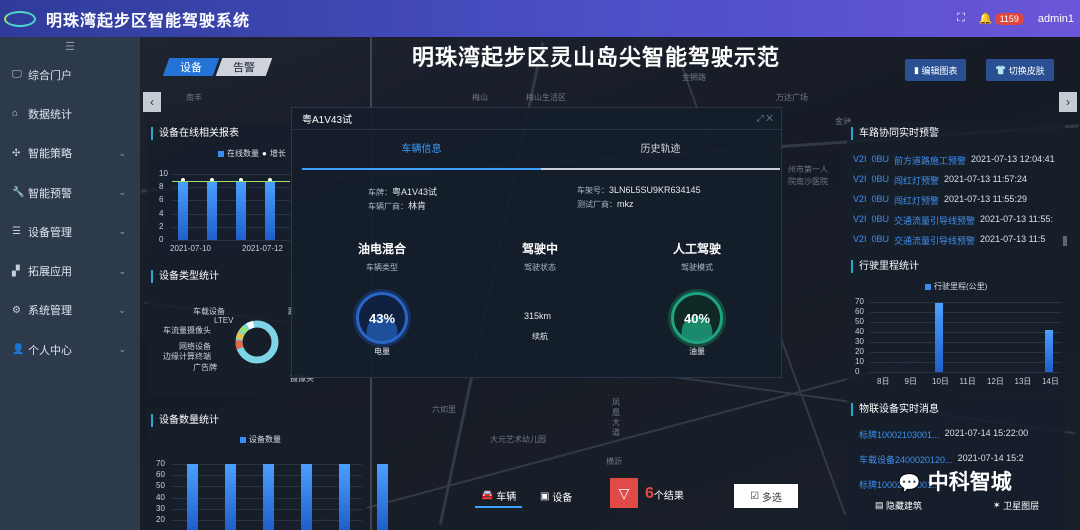 This screenshot has height=530, width=1080. Describe the element at coordinates (909, 483) in the screenshot. I see `wechat-icon: 💬` at that location.